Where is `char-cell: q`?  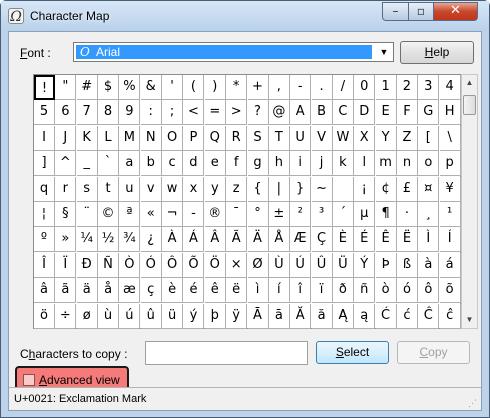
char-cell: q is located at coordinates (44, 189).